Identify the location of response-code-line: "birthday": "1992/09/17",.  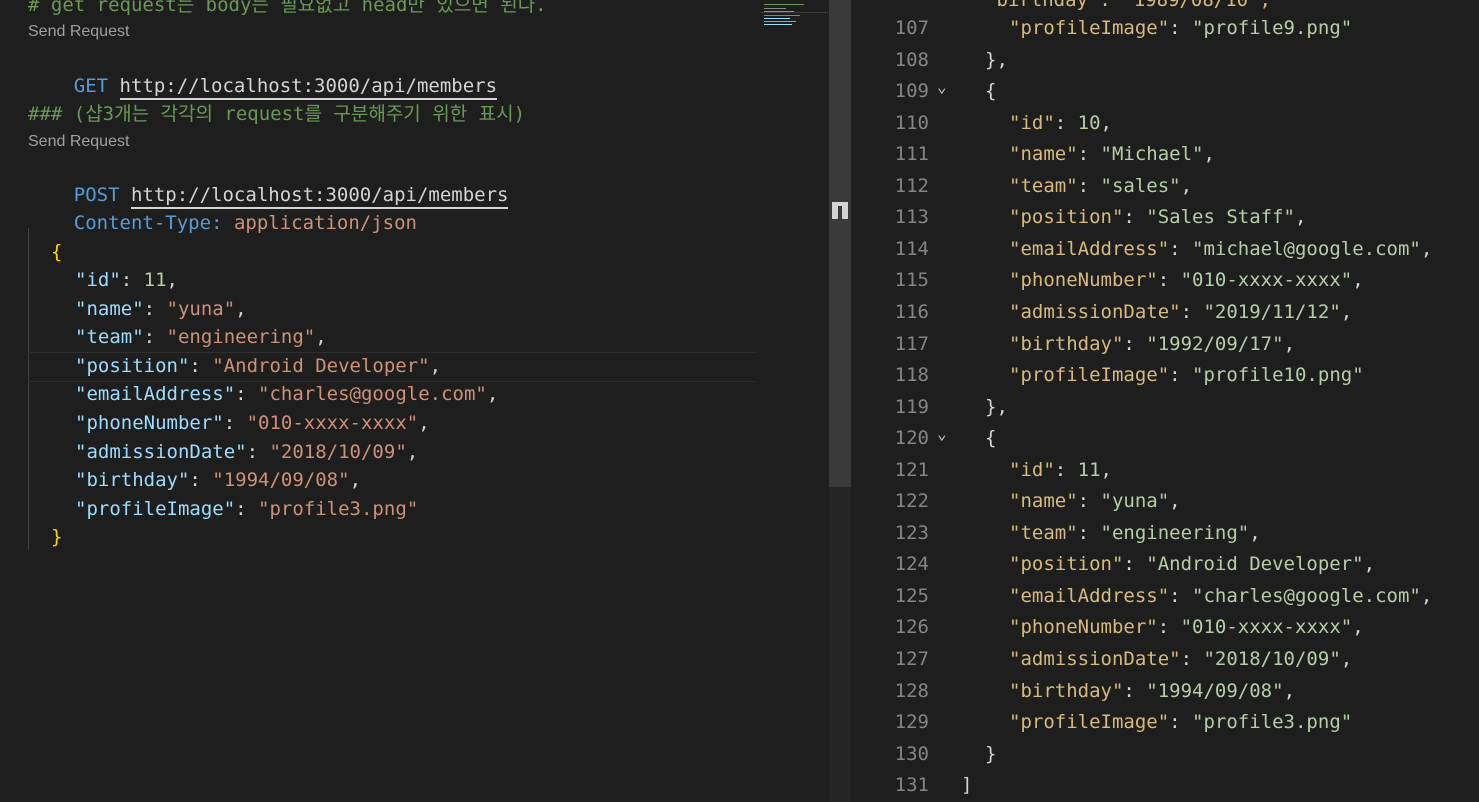
(1152, 344).